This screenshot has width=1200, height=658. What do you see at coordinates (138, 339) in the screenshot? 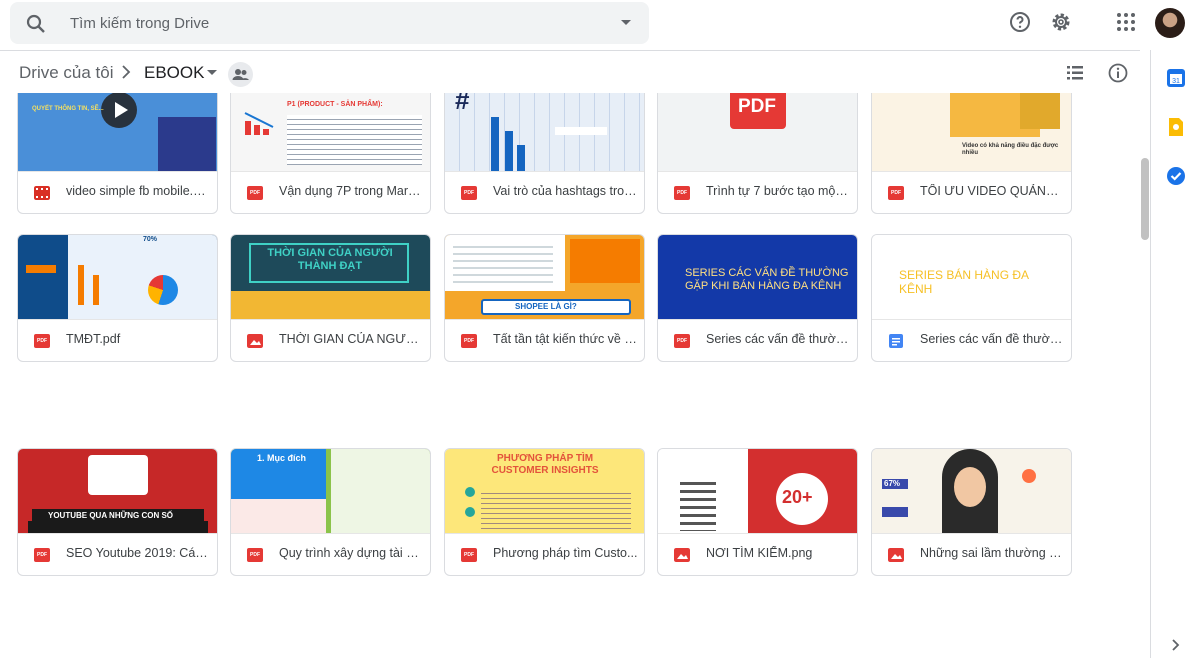
I see `file-name: TMĐT.pdf` at bounding box center [138, 339].